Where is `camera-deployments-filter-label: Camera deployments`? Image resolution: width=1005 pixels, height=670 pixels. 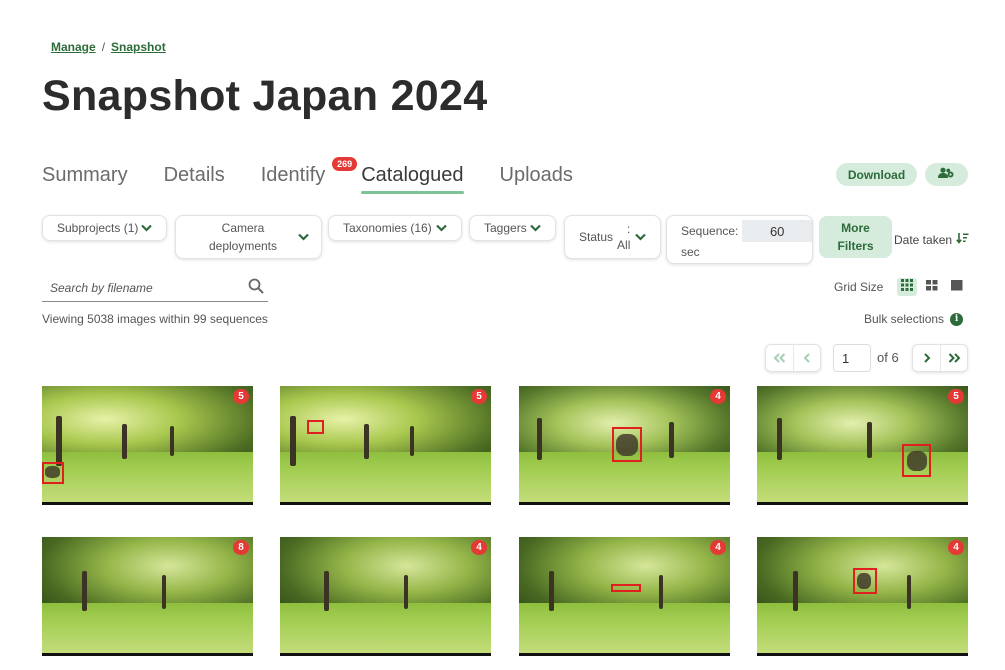 camera-deployments-filter-label: Camera deployments is located at coordinates (243, 237).